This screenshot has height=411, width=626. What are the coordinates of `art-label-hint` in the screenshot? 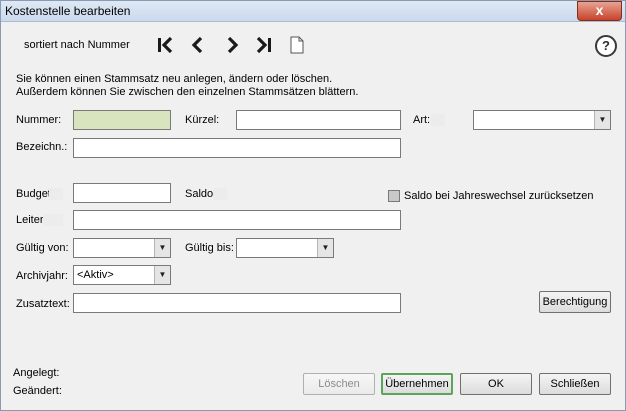 It's located at (438, 120).